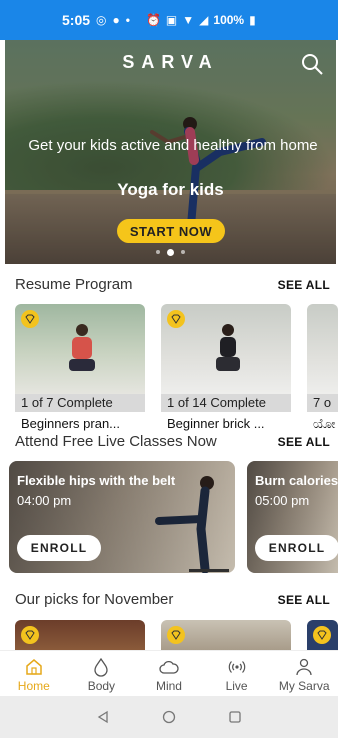 The height and width of the screenshot is (738, 338). I want to click on hero-title: Yoga for kids, so click(170, 189).